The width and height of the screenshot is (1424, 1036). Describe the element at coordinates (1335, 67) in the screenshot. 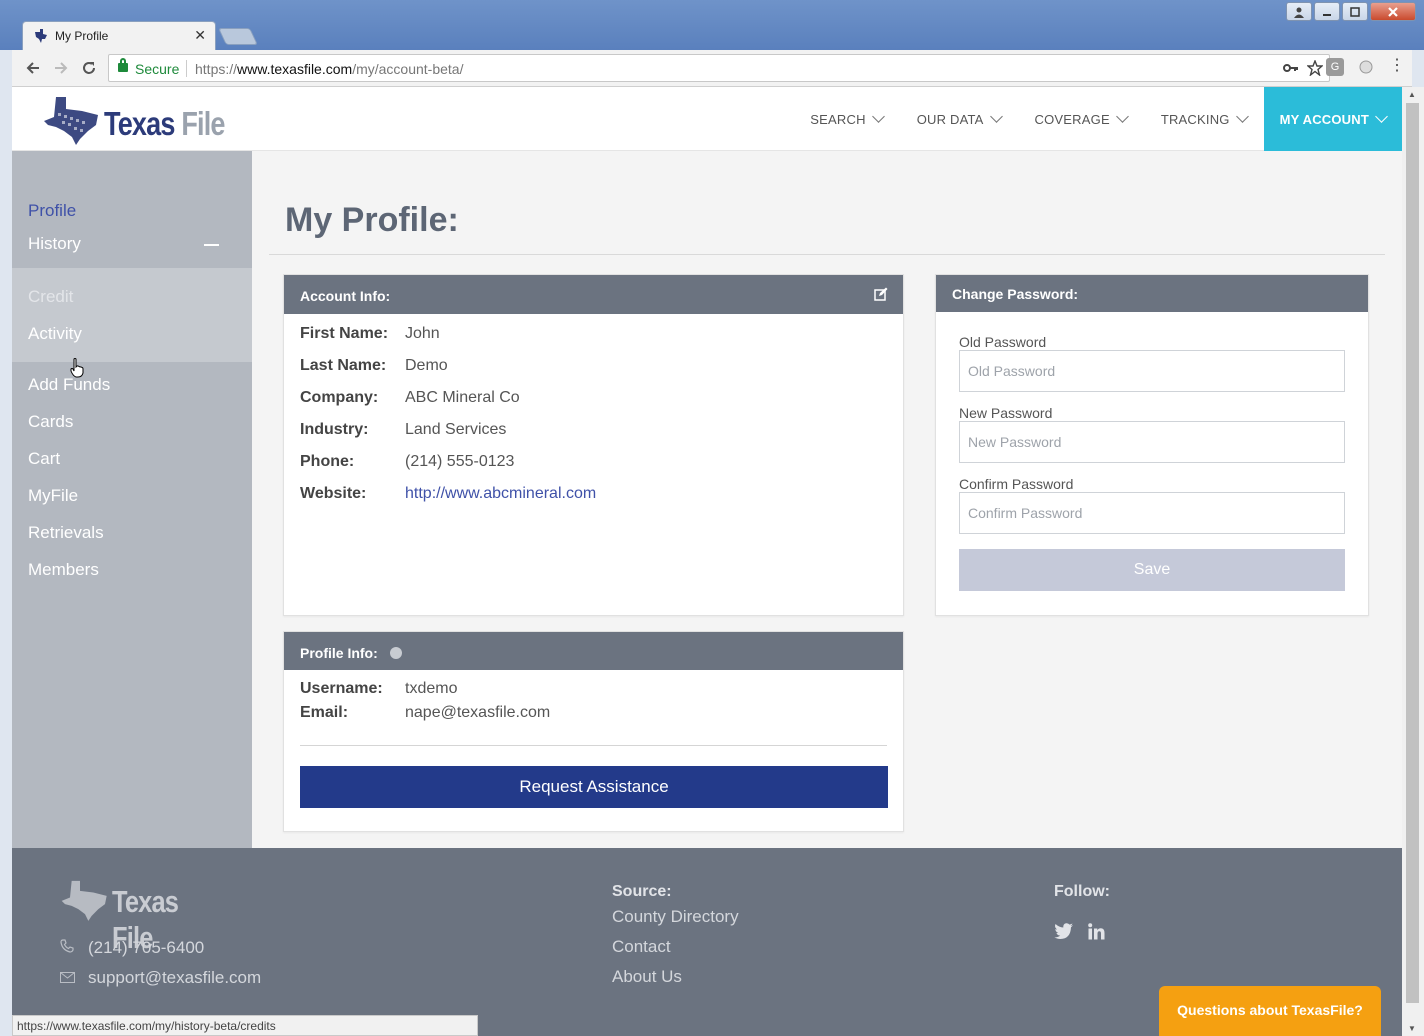

I see `extension-g-icon: G` at that location.